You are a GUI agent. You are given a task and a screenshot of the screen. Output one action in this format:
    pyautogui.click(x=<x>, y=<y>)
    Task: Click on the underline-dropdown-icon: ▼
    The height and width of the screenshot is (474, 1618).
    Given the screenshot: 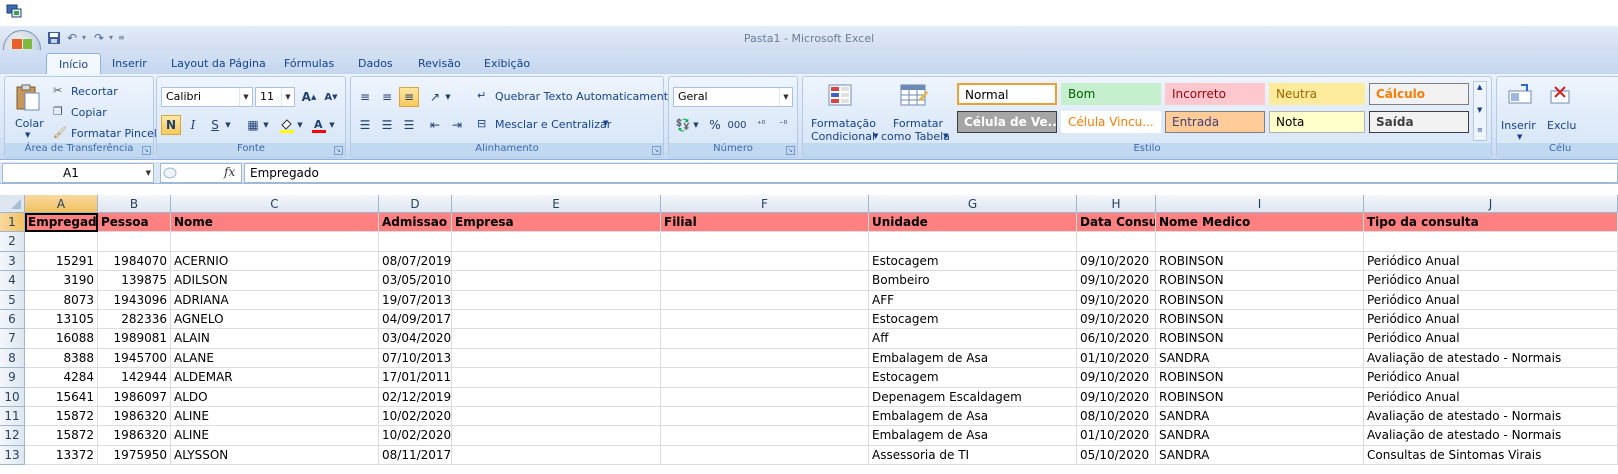 What is the action you would take?
    pyautogui.click(x=228, y=125)
    